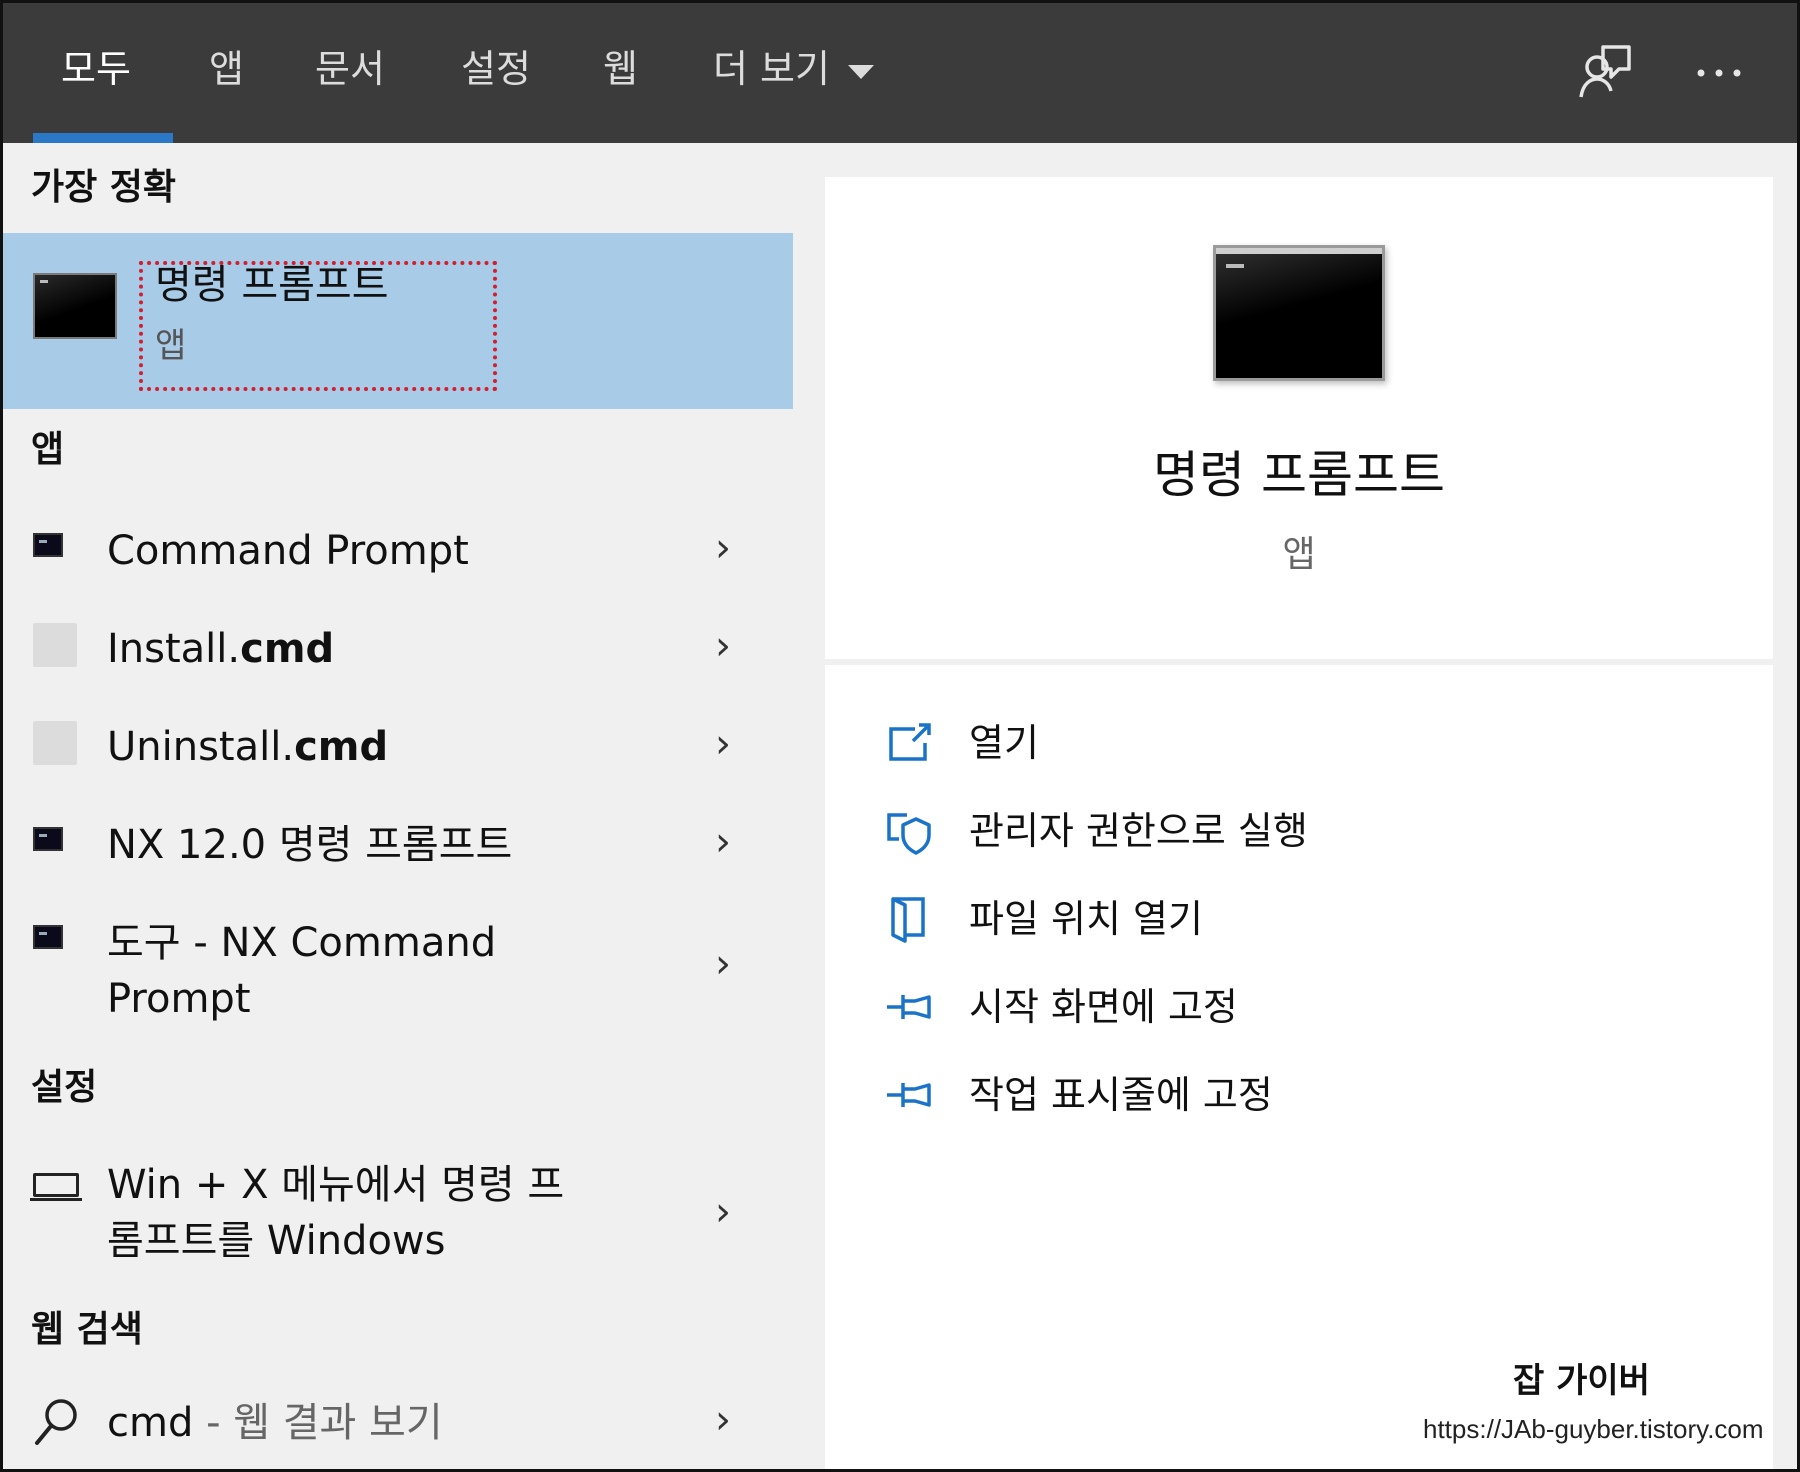  Describe the element at coordinates (350, 69) in the screenshot. I see `tab-documents: 문서` at that location.